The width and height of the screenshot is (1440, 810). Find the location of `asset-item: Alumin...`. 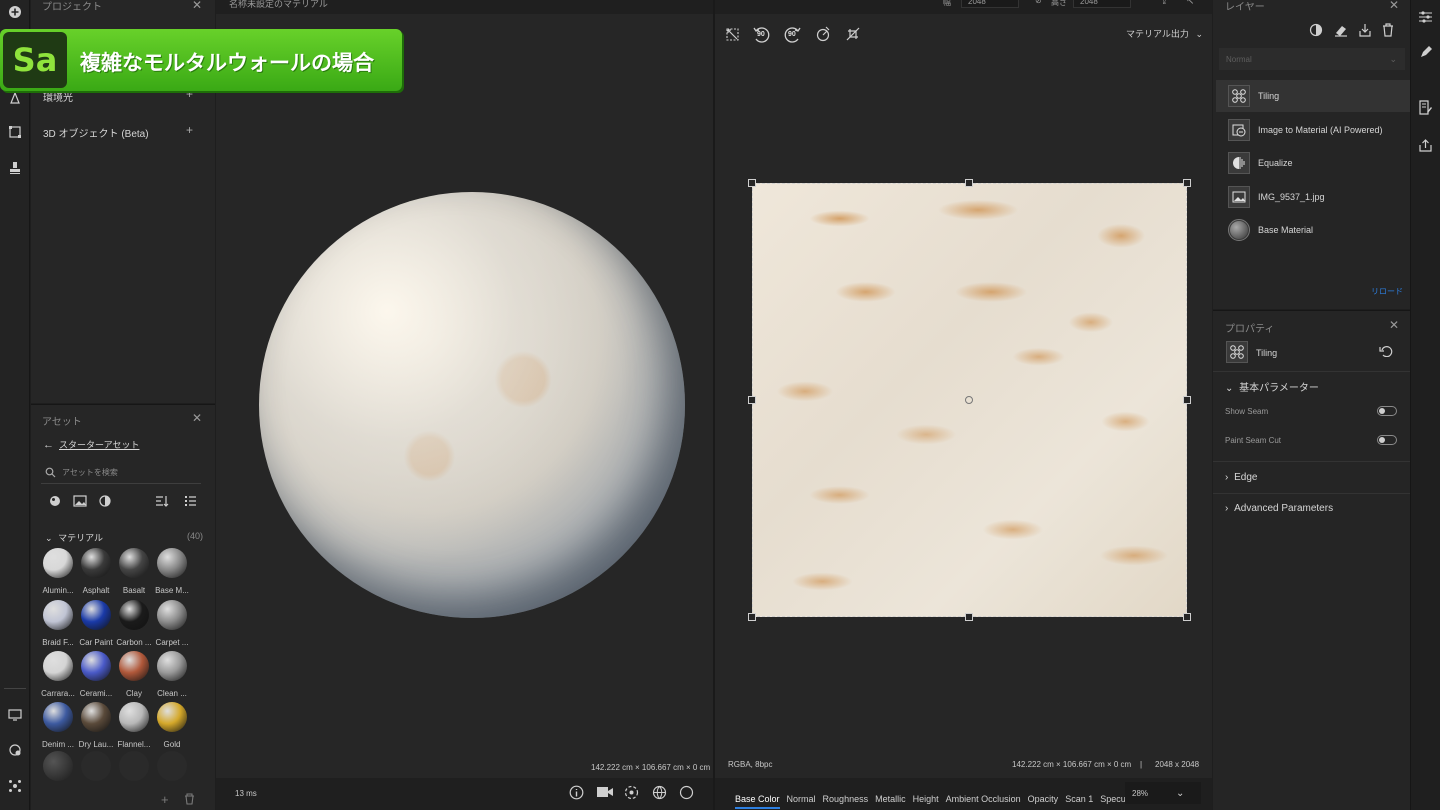

asset-item: Alumin... is located at coordinates (58, 571).